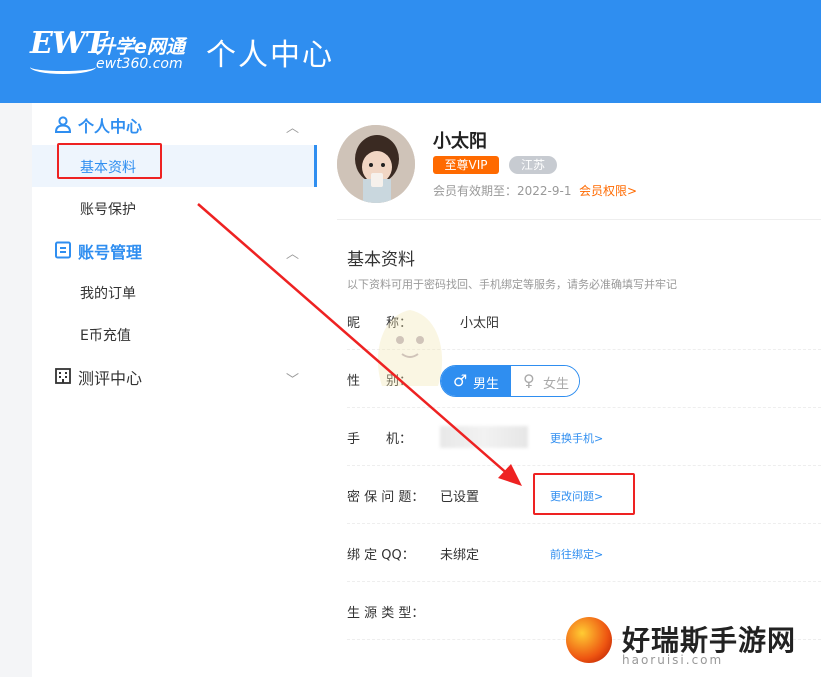 The width and height of the screenshot is (821, 677). I want to click on watermark-logo-icon, so click(589, 640).